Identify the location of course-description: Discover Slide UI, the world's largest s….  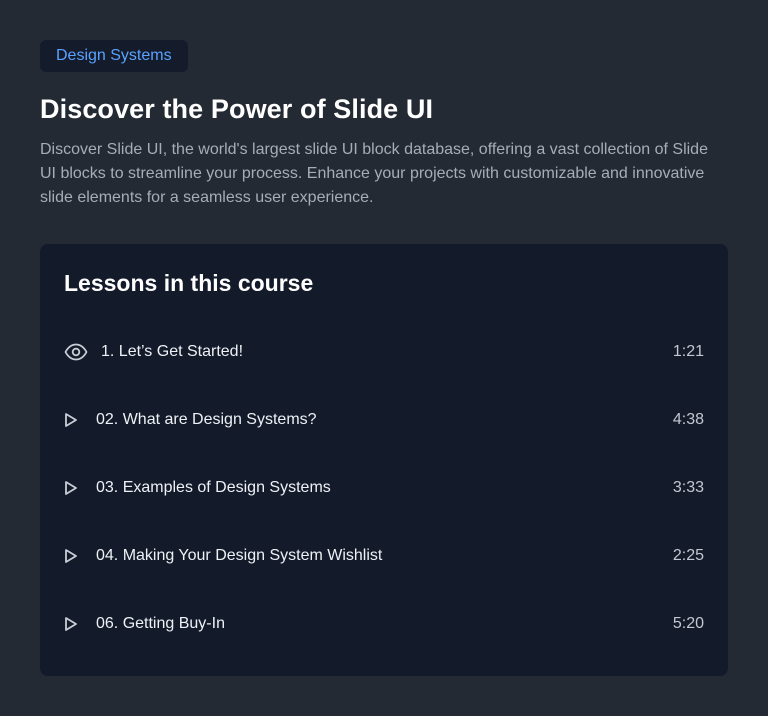
(374, 173).